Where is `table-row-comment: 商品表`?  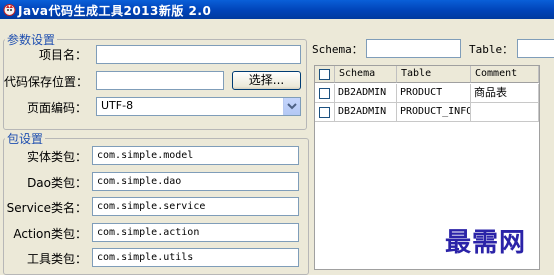 table-row-comment: 商品表 is located at coordinates (505, 93).